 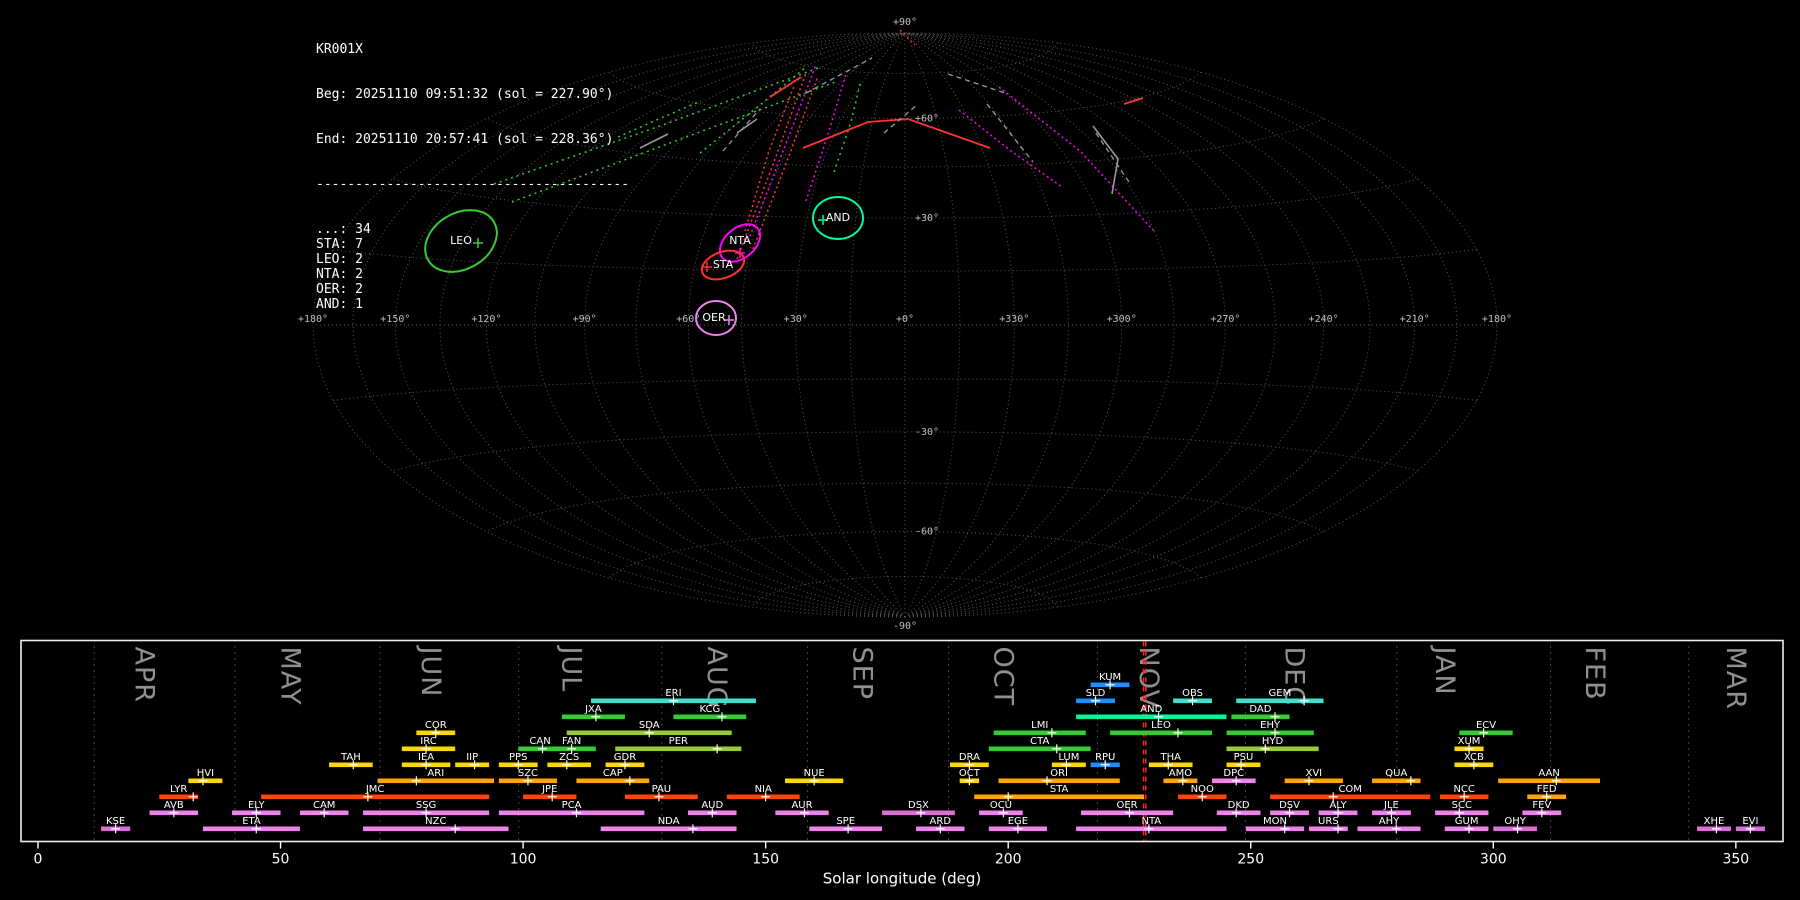 I want to click on lon-grid-label: +180°, so click(x=1497, y=319).